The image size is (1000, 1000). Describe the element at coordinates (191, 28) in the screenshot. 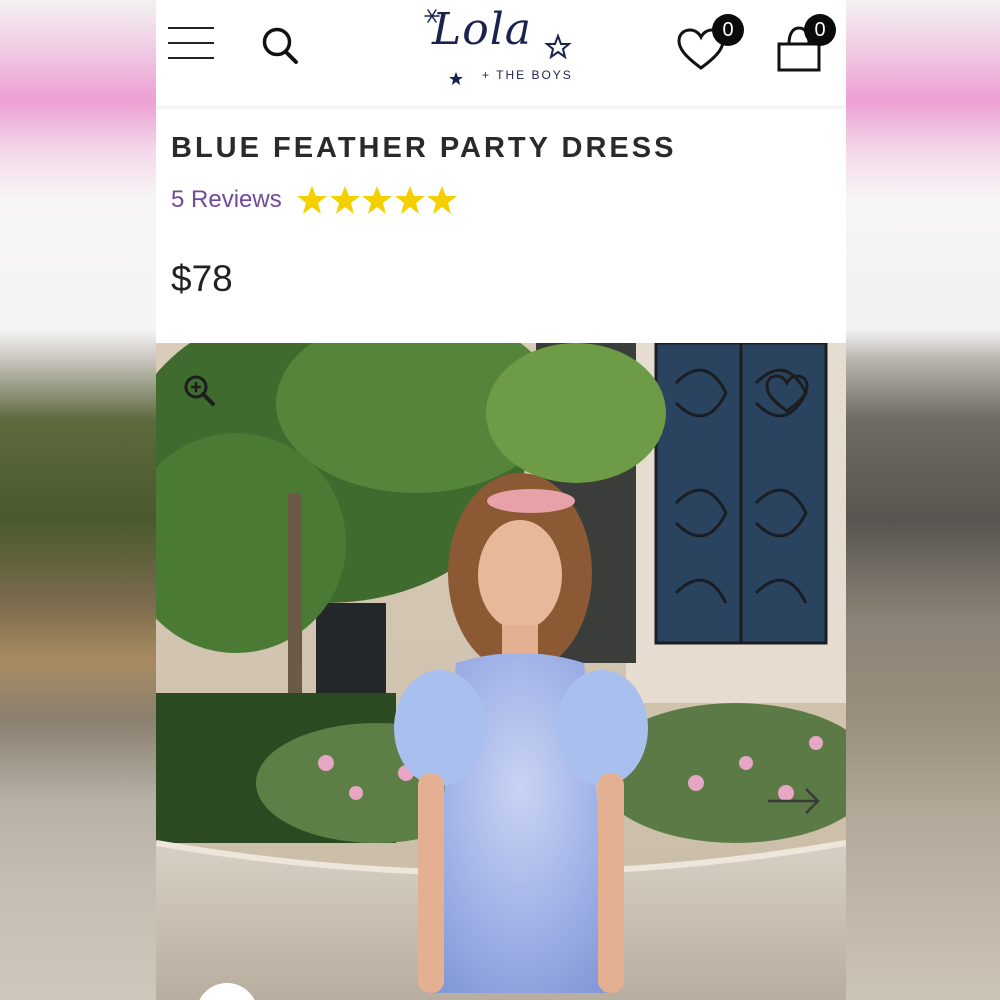

I see `hamburger-icon` at that location.